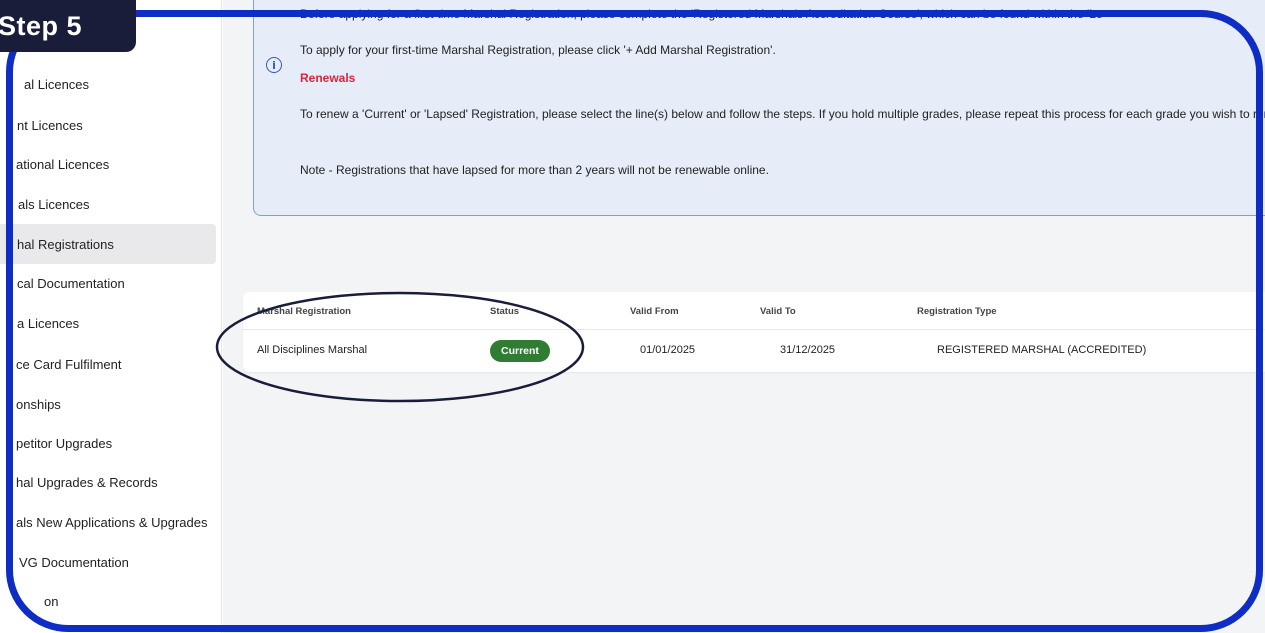 This screenshot has height=633, width=1265. What do you see at coordinates (63, 164) in the screenshot?
I see `sidebar-item-label: ational Licences` at bounding box center [63, 164].